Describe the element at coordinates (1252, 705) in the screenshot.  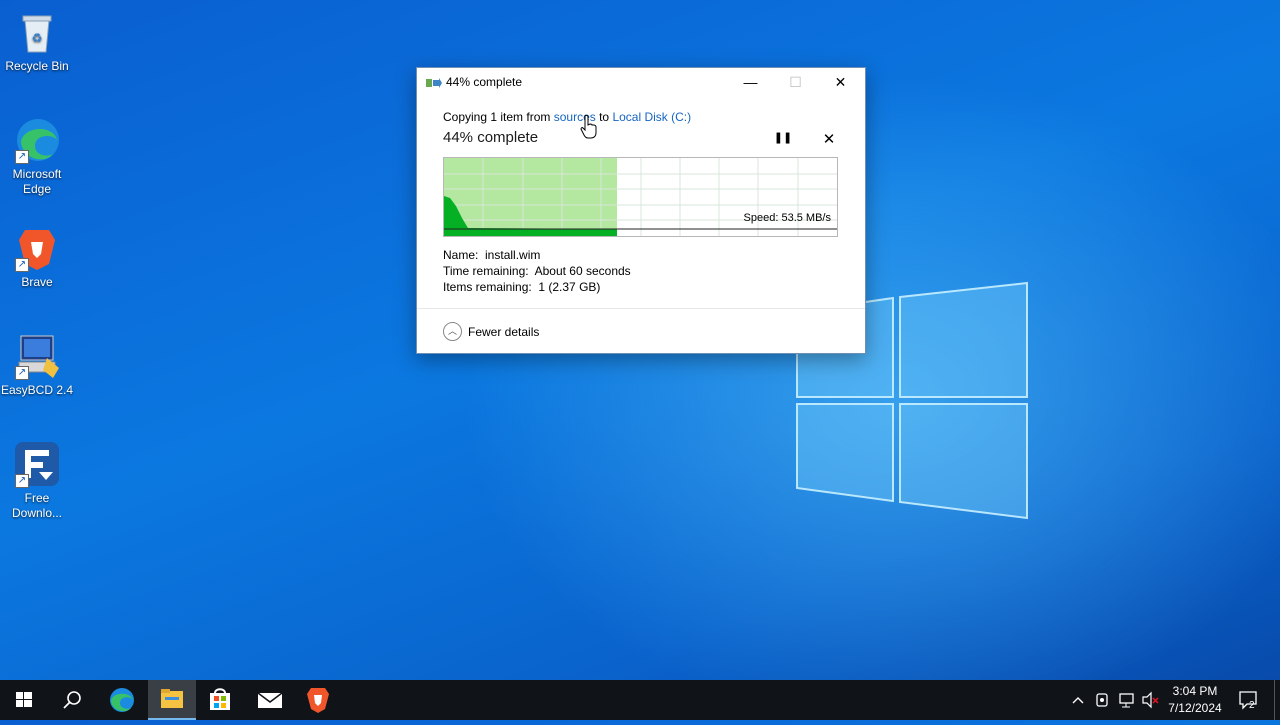
I see `notification-count-badge: 2` at that location.